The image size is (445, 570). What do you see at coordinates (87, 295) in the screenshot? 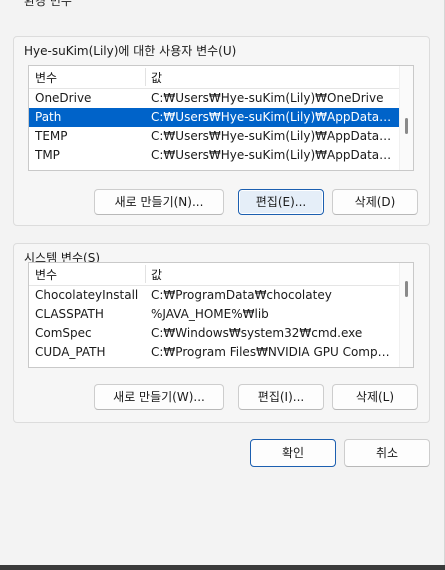
I see `variable-name: ChocolateyInstall` at bounding box center [87, 295].